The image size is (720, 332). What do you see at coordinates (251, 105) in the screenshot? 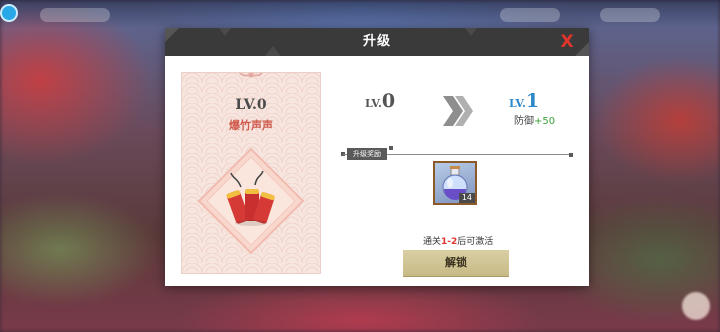
I see `item-level: LV.0` at bounding box center [251, 105].